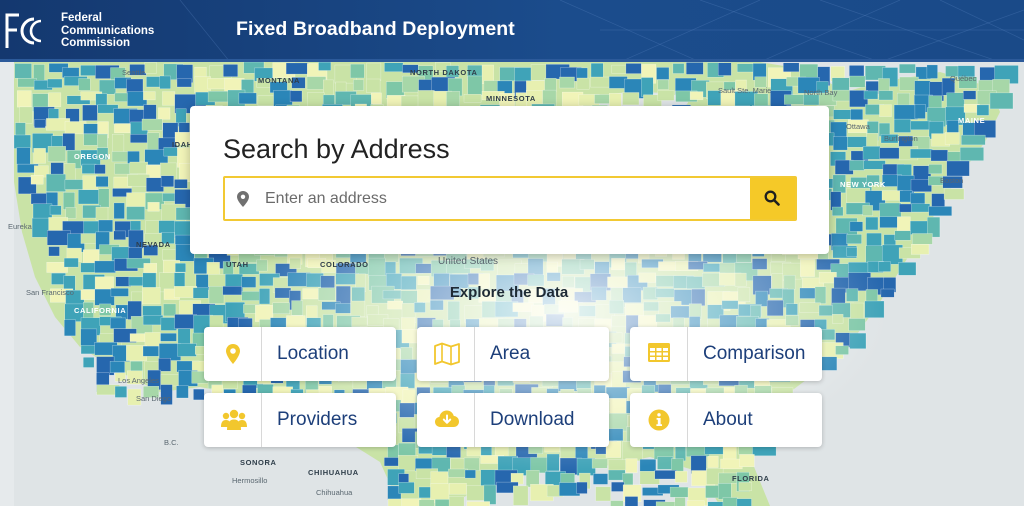 The height and width of the screenshot is (506, 1024). I want to click on search-box, so click(510, 198).